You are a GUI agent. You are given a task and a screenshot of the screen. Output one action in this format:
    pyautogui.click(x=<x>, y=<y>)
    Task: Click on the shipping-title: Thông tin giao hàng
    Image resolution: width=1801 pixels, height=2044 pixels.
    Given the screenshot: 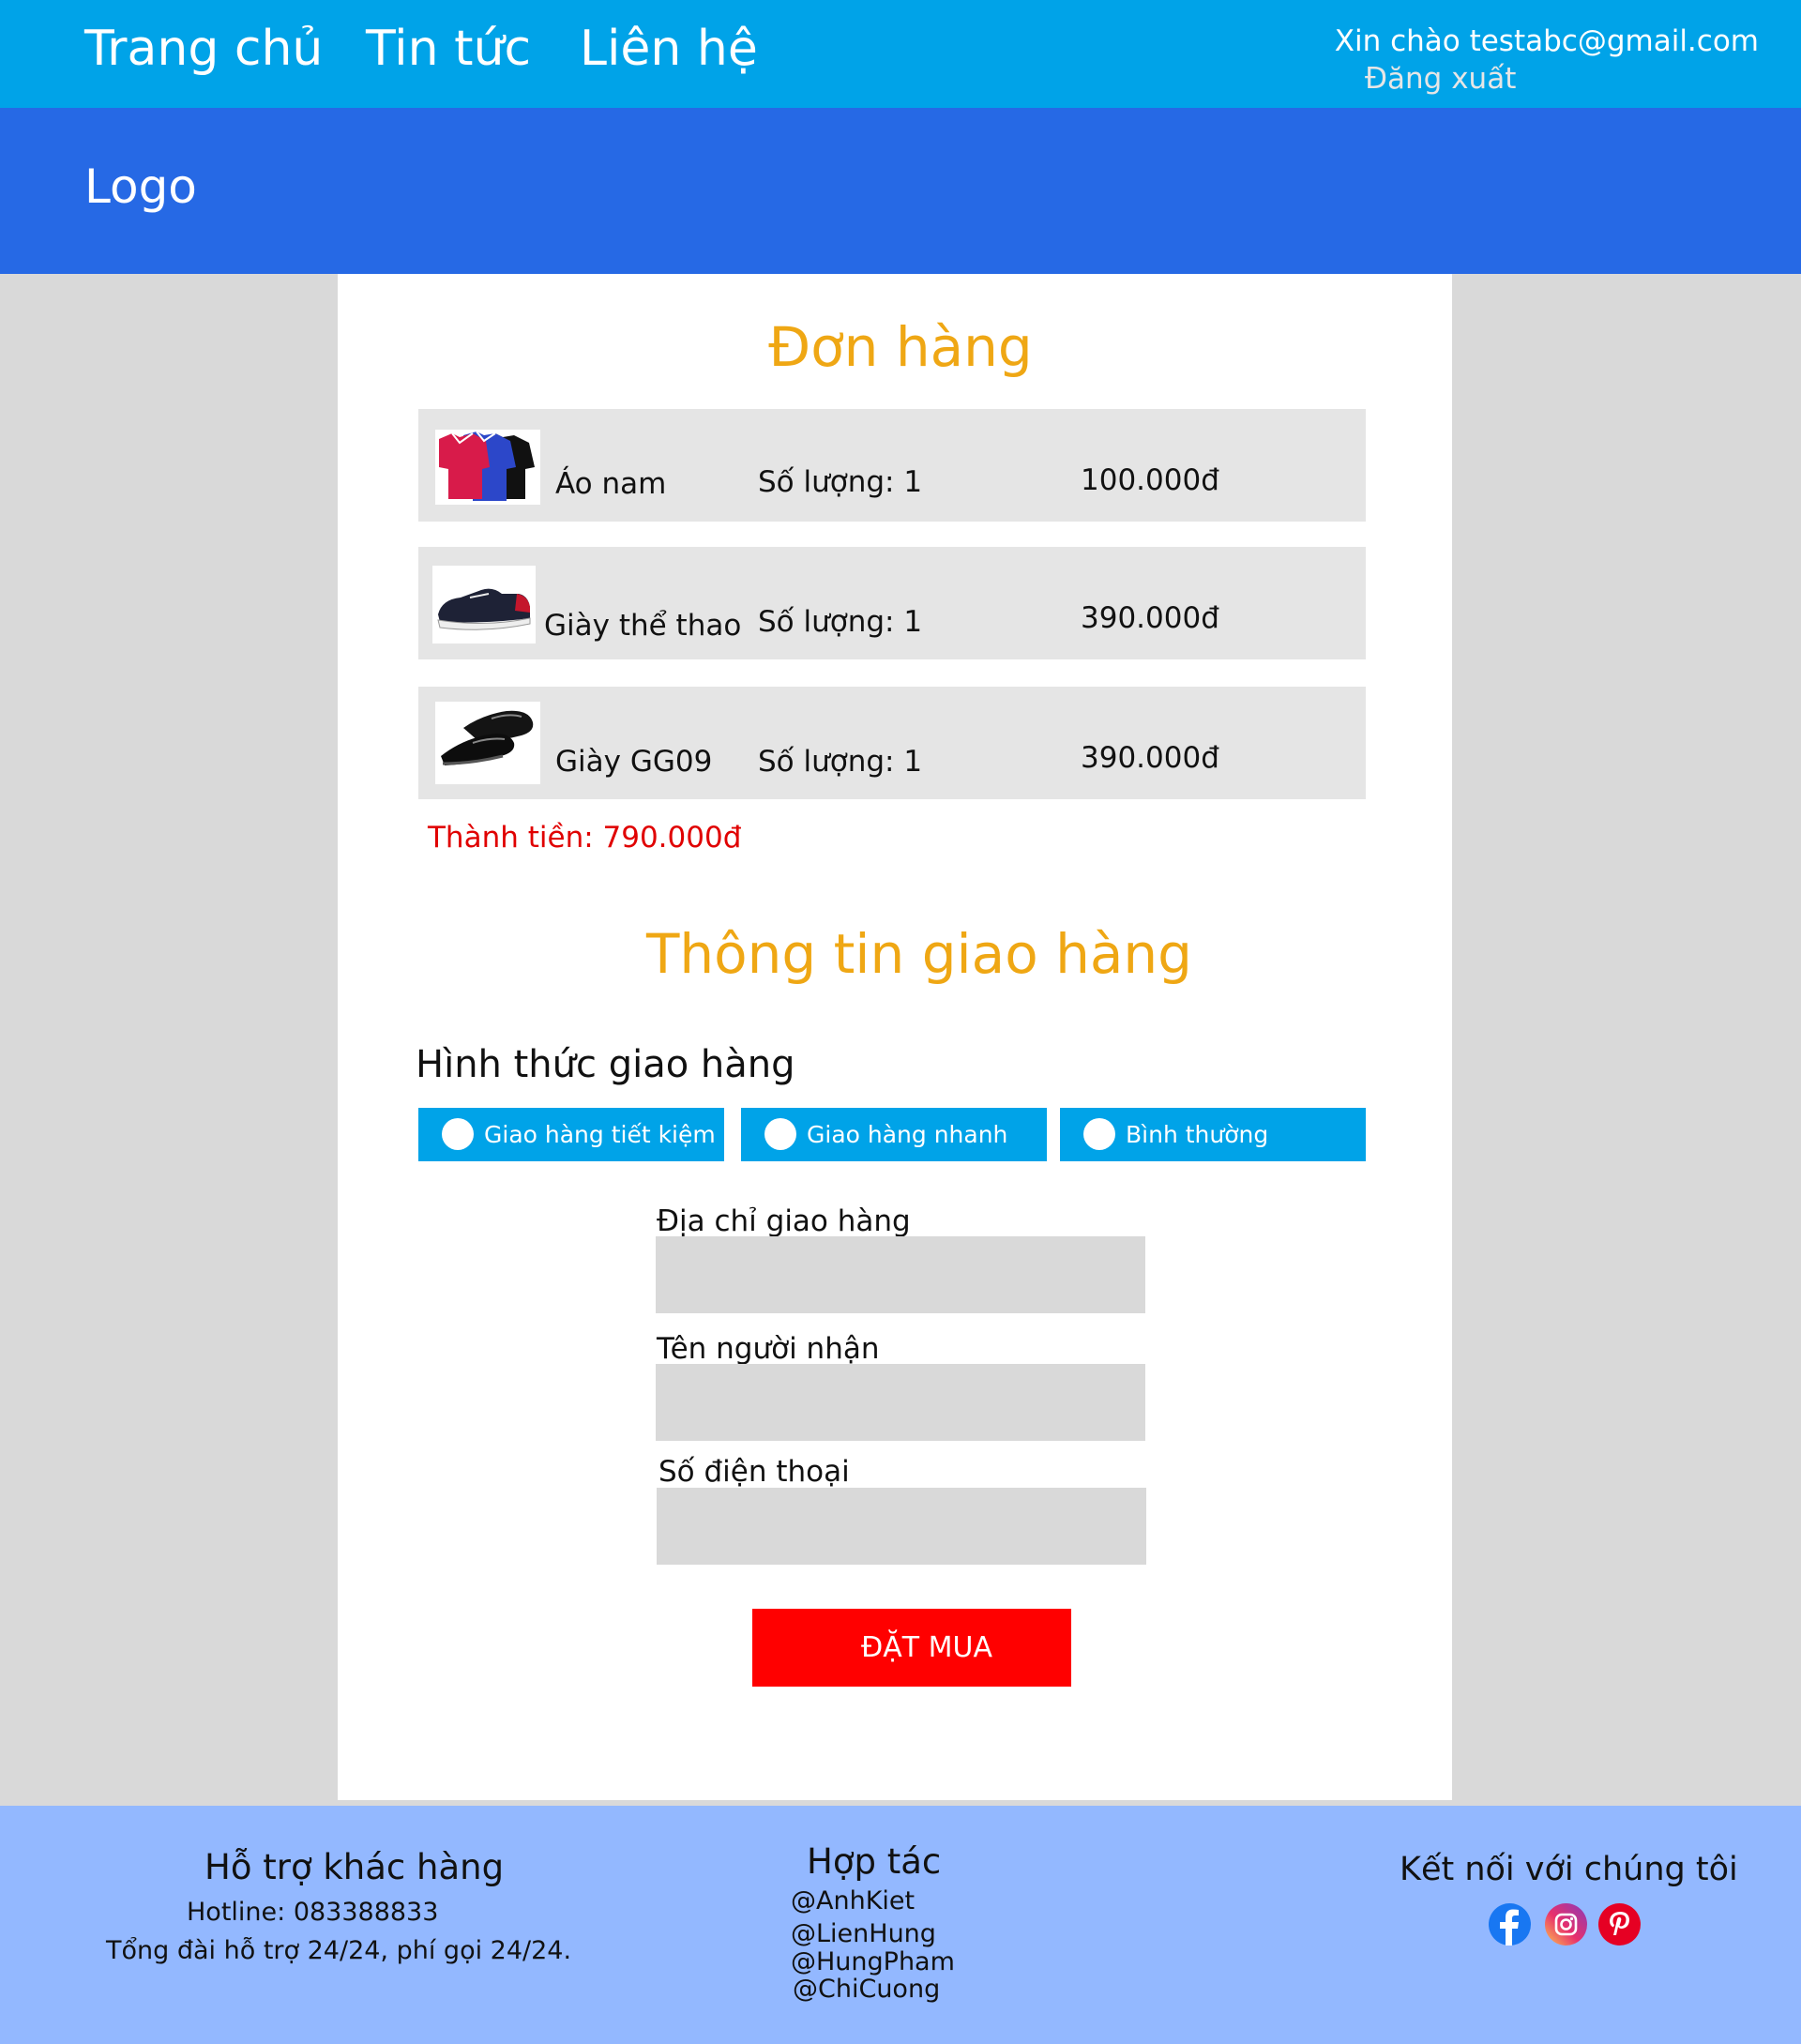 What is the action you would take?
    pyautogui.click(x=918, y=954)
    